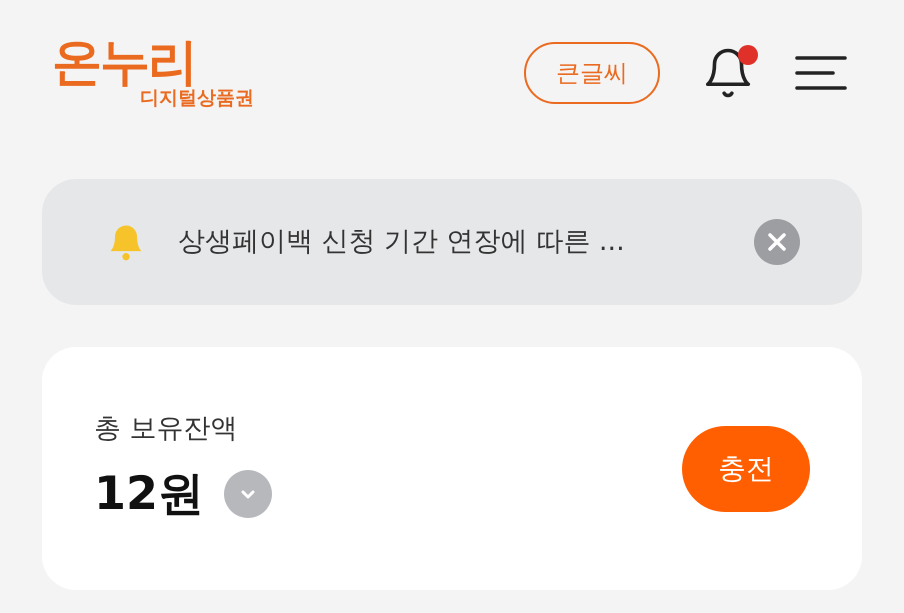 Image resolution: width=904 pixels, height=613 pixels. I want to click on close-icon, so click(777, 242).